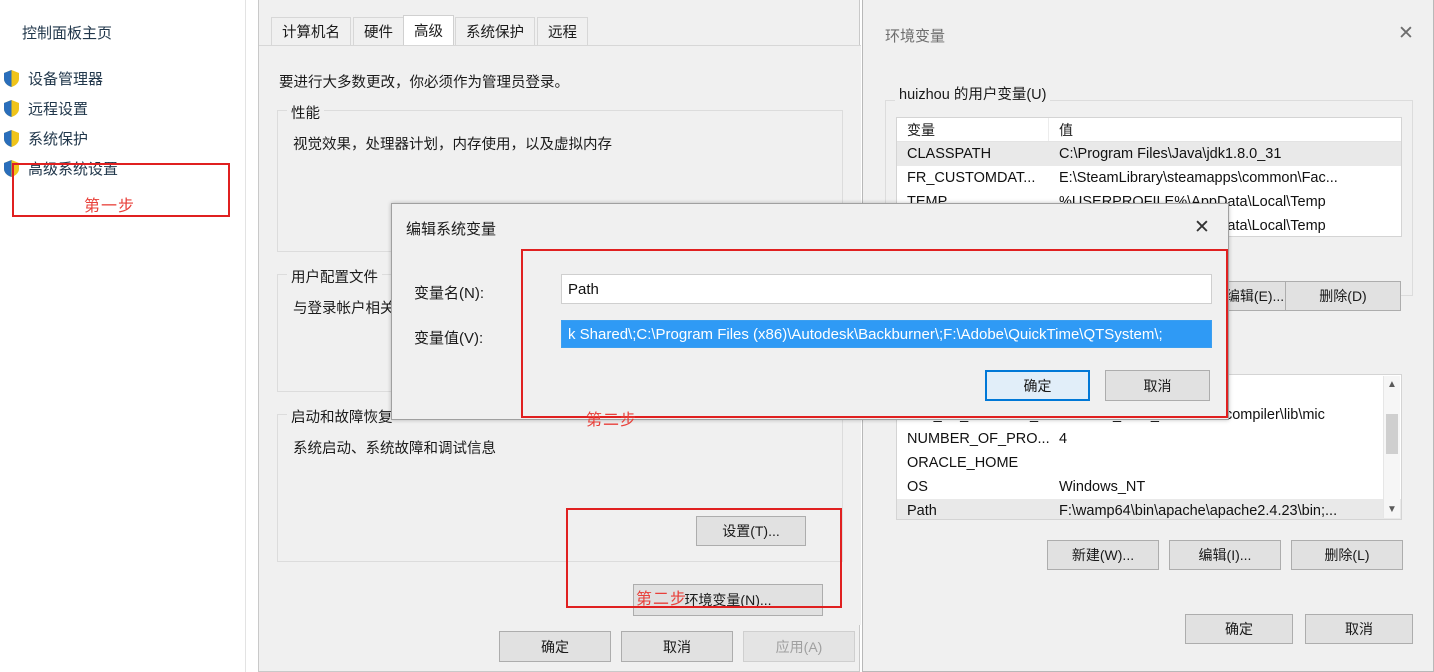  I want to click on tab-computer-name: 计算机名, so click(311, 31).